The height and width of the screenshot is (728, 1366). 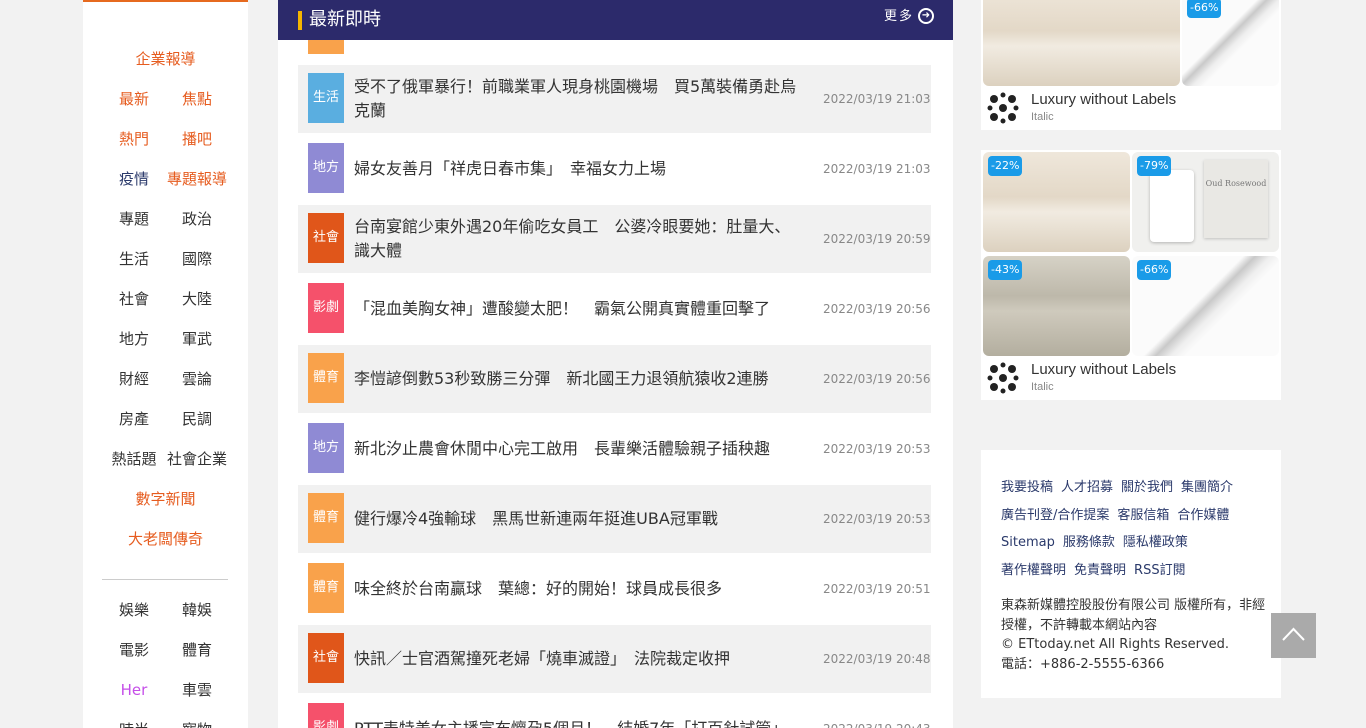 What do you see at coordinates (1204, 9) in the screenshot?
I see `discount-badge: -66%` at bounding box center [1204, 9].